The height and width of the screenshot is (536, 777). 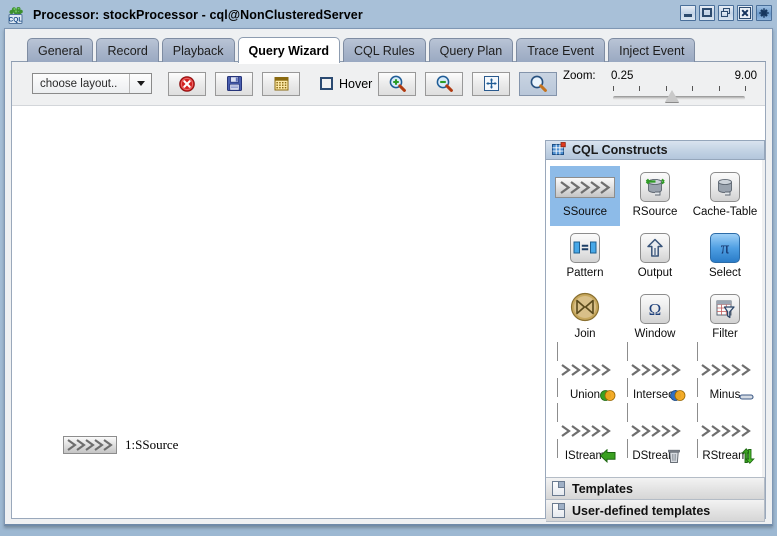 I want to click on tab-inject-event: Inject Event, so click(x=652, y=50).